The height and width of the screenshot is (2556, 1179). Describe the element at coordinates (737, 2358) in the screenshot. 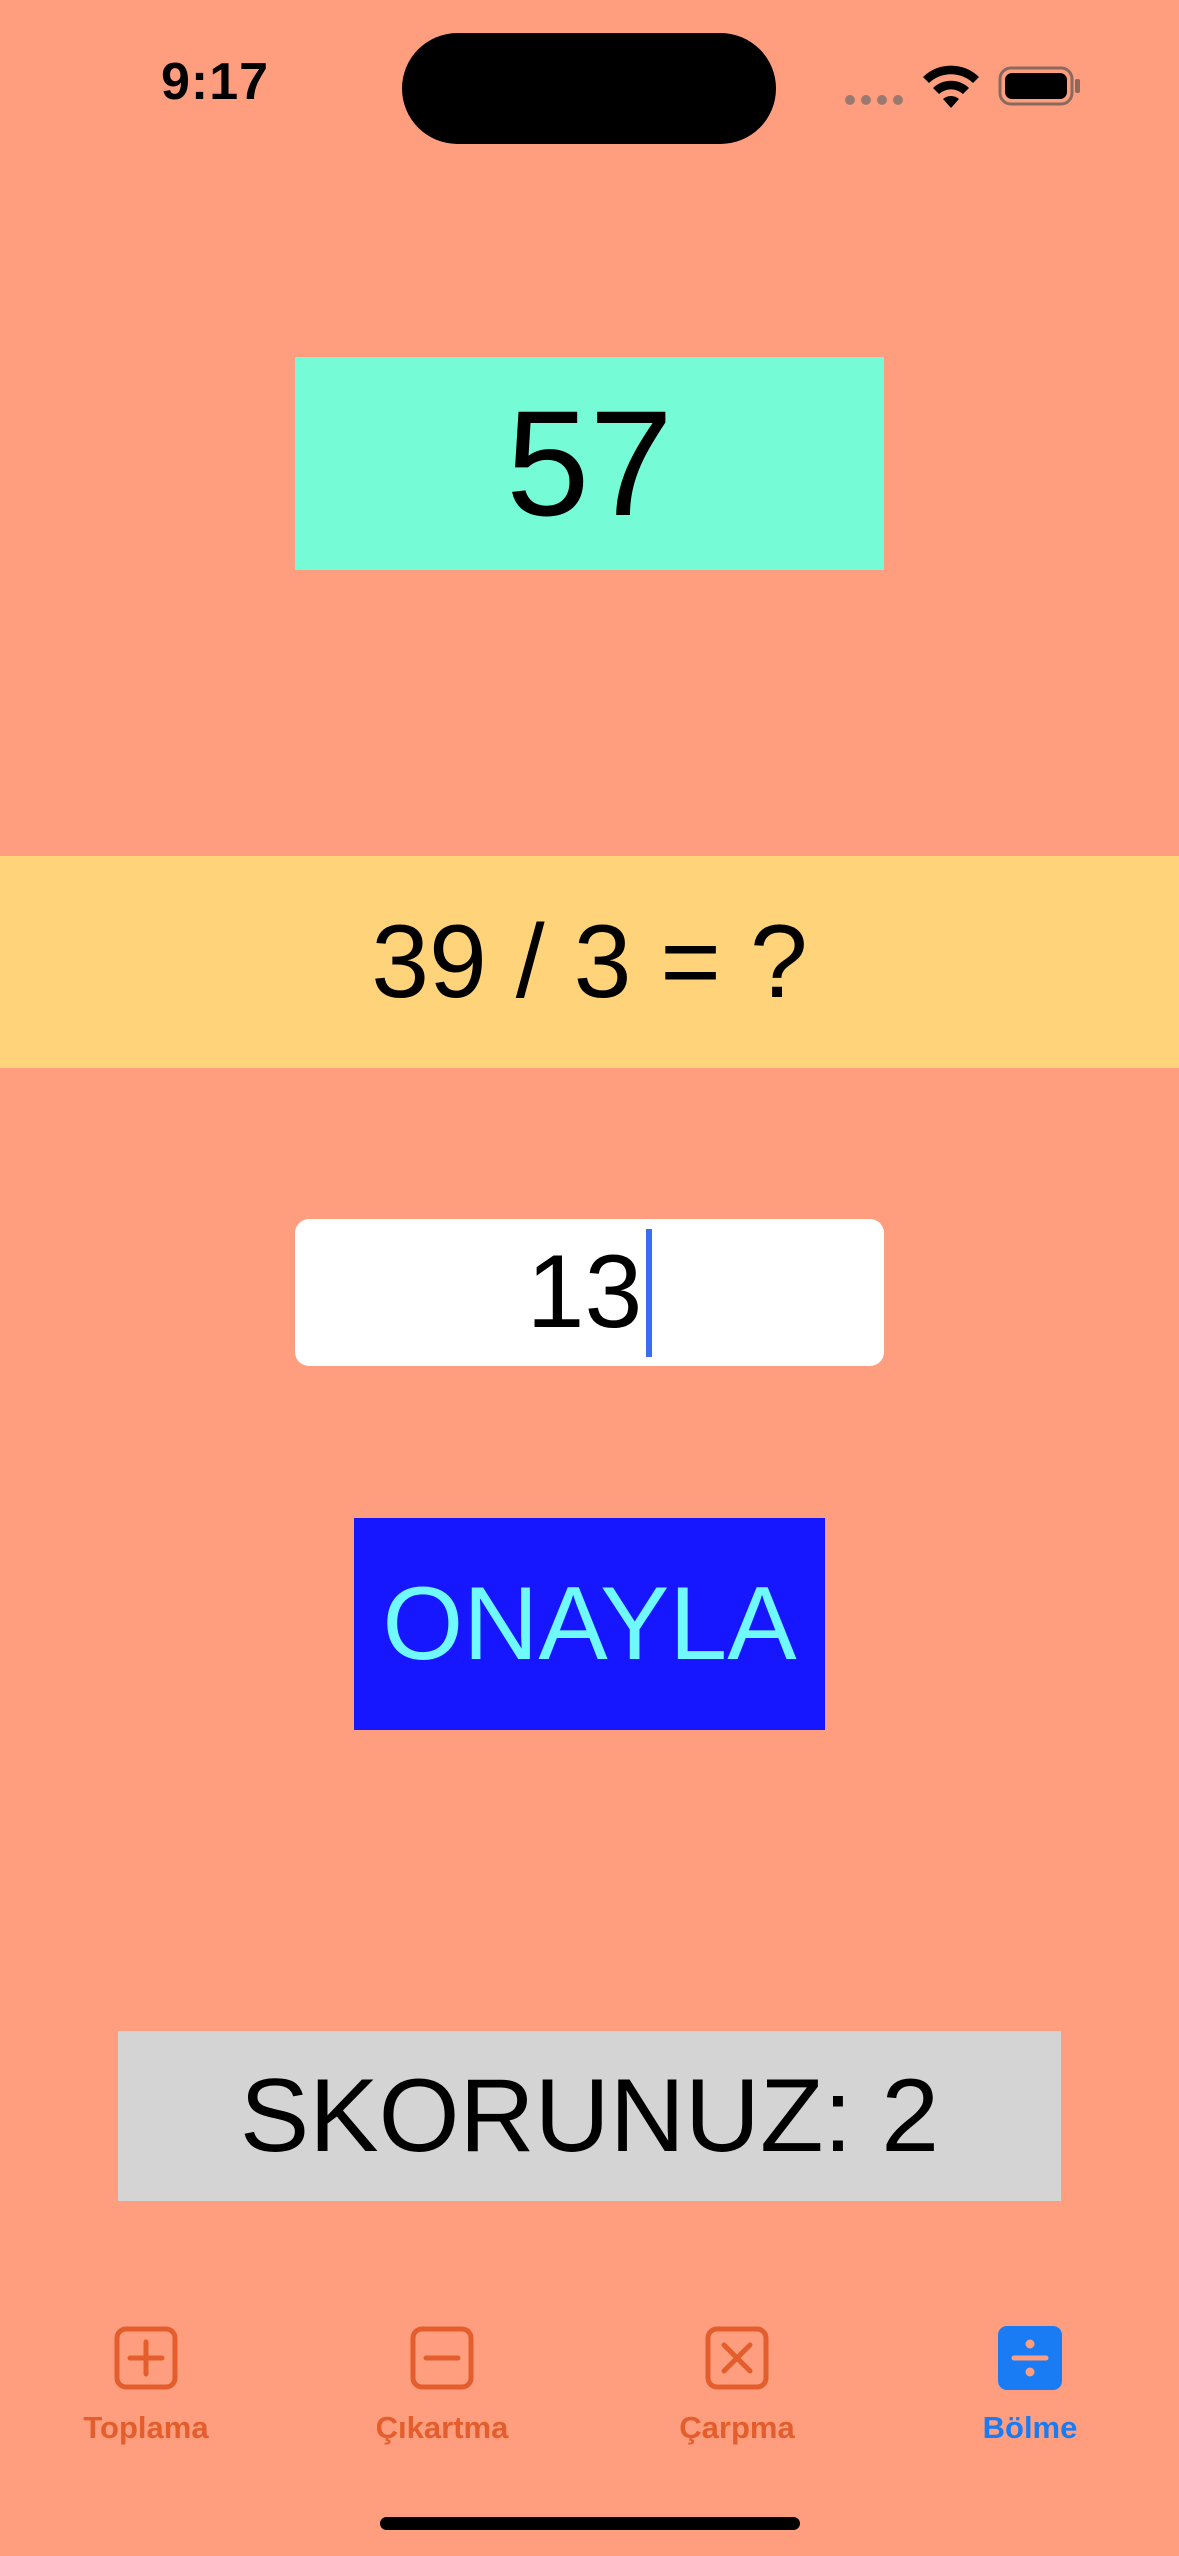

I see `multiply-square-icon` at that location.